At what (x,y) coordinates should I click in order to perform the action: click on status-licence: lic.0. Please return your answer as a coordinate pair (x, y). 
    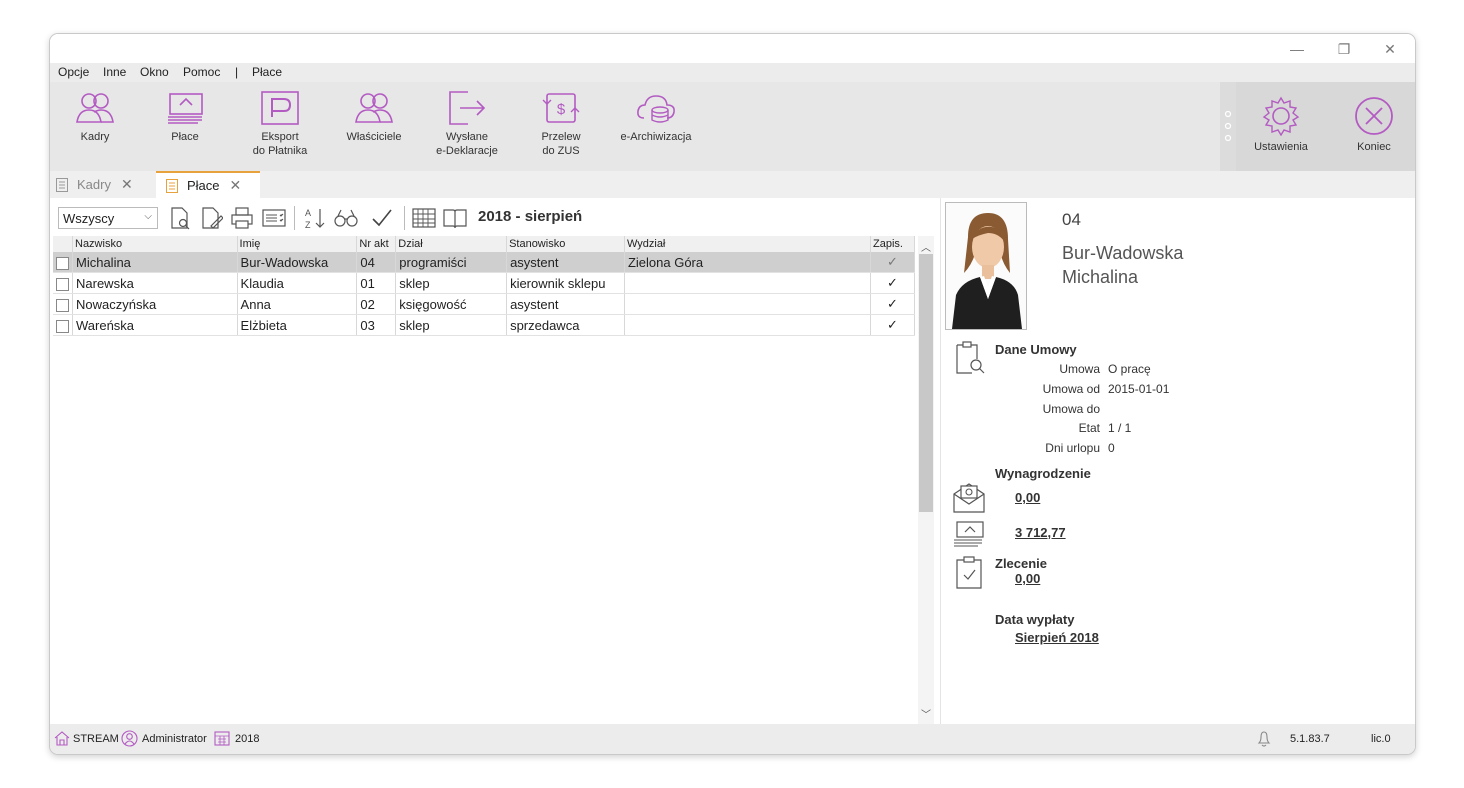
    Looking at the image, I should click on (1381, 739).